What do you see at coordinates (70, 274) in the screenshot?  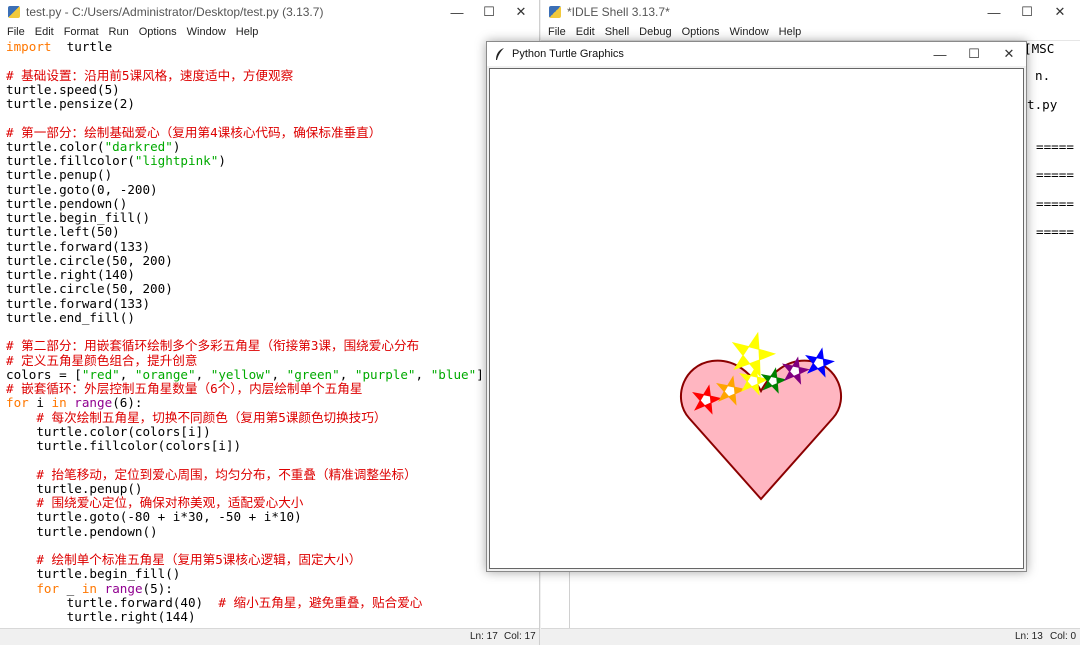 I see `code-token: turtle.right(140)` at bounding box center [70, 274].